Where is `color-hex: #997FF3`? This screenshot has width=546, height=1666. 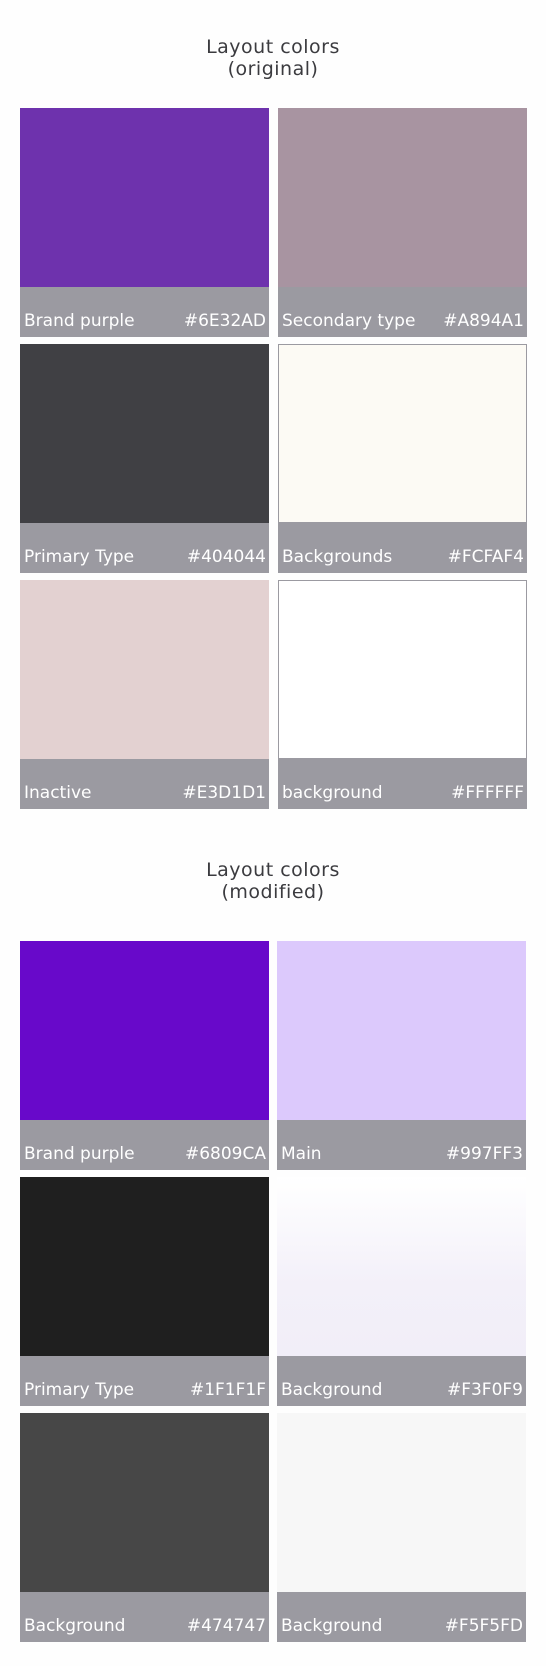 color-hex: #997FF3 is located at coordinates (484, 1154).